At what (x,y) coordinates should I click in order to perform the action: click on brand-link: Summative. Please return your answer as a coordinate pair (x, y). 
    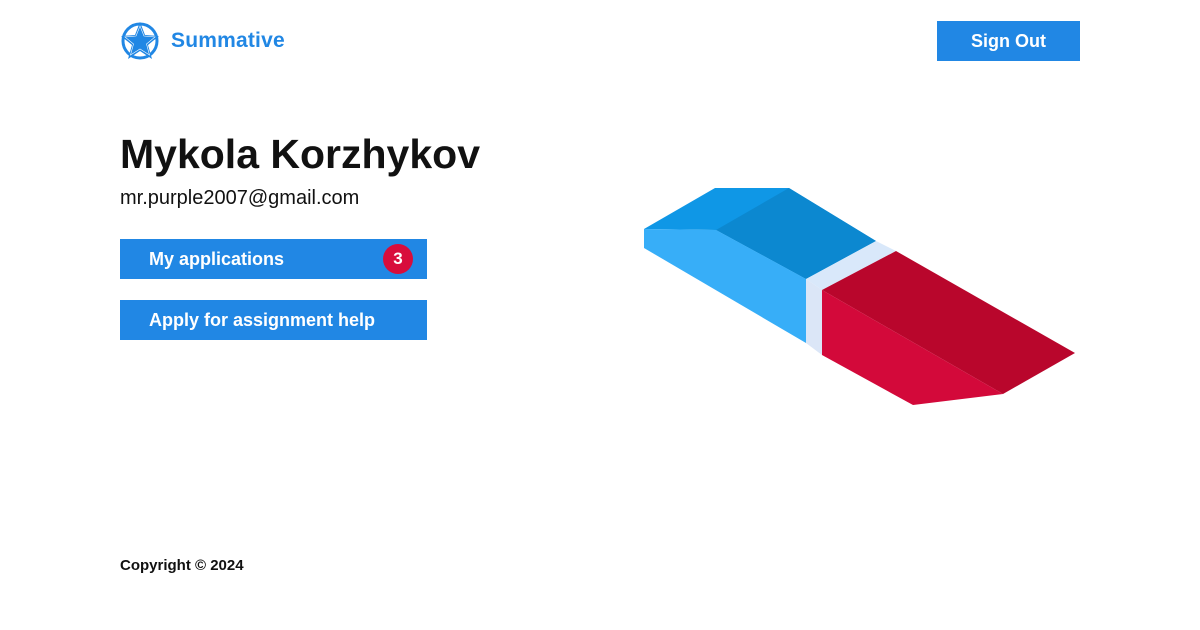
    Looking at the image, I should click on (202, 41).